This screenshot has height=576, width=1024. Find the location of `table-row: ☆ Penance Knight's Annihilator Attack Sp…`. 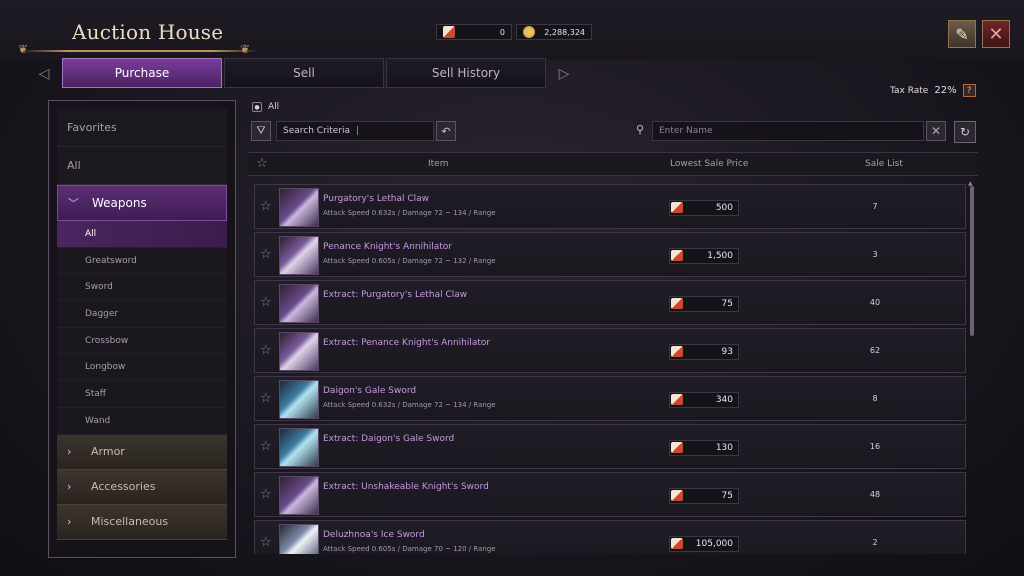

table-row: ☆ Penance Knight's Annihilator Attack Sp… is located at coordinates (610, 254).